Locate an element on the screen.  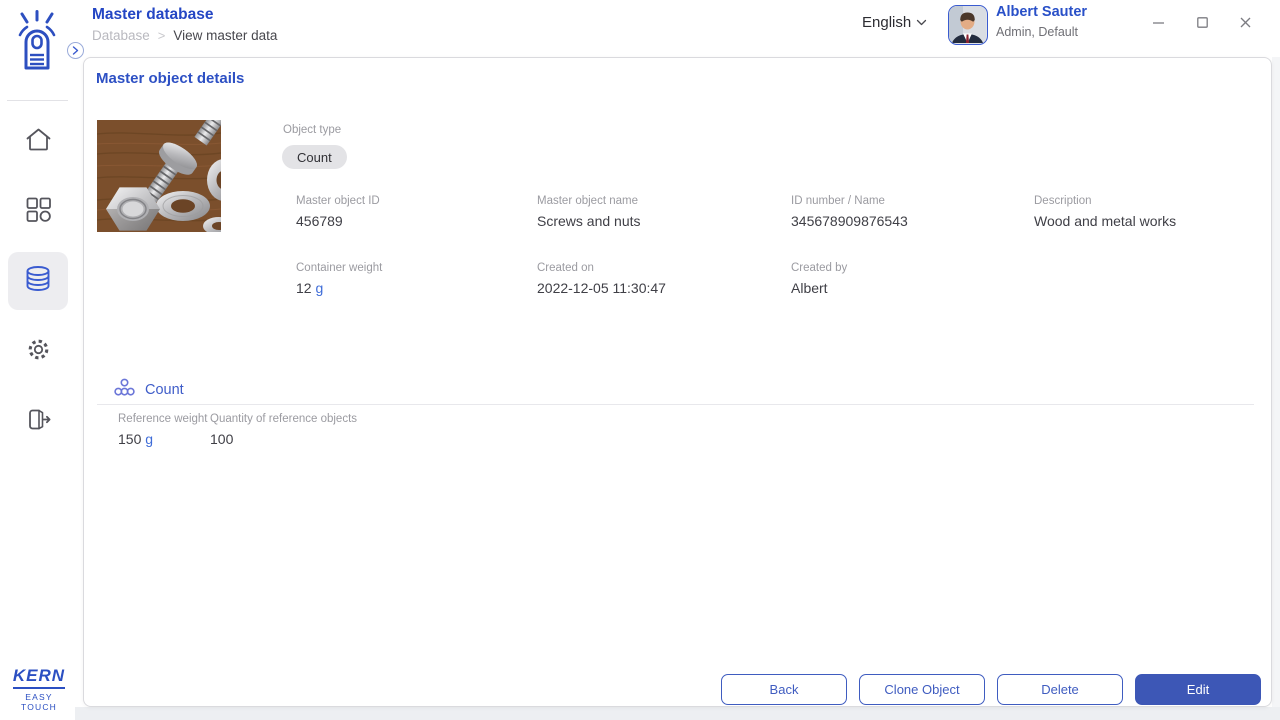
close-icon is located at coordinates (1245, 25).